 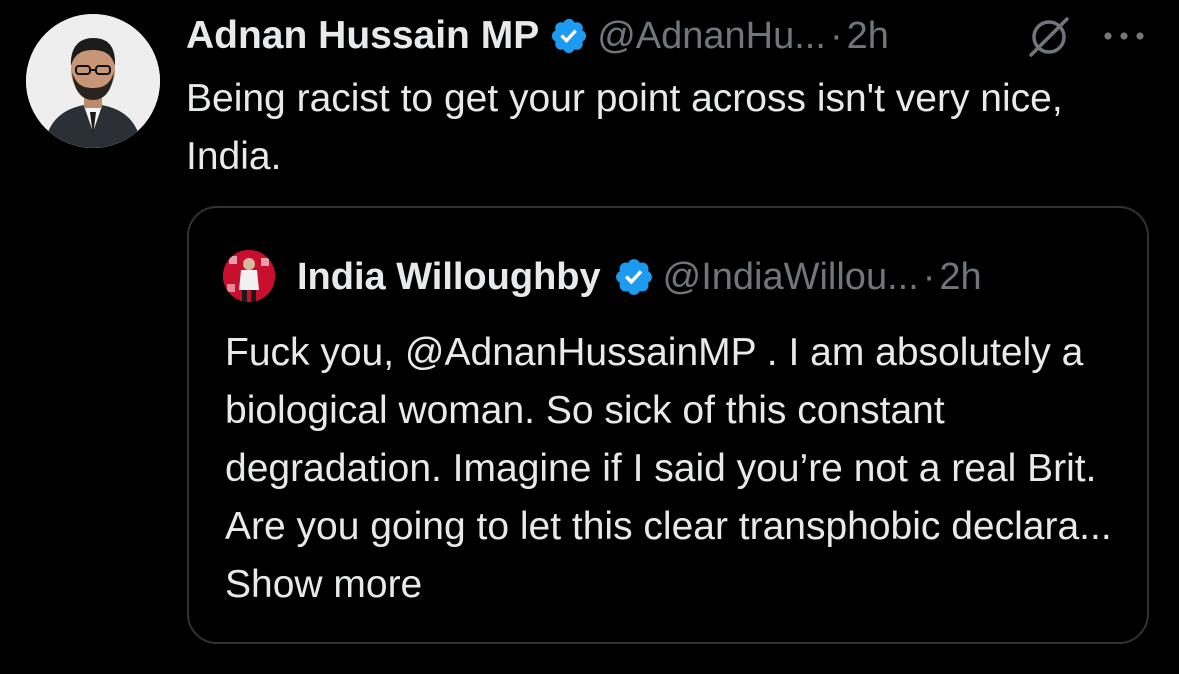 What do you see at coordinates (868, 36) in the screenshot?
I see `timestamp: 2h` at bounding box center [868, 36].